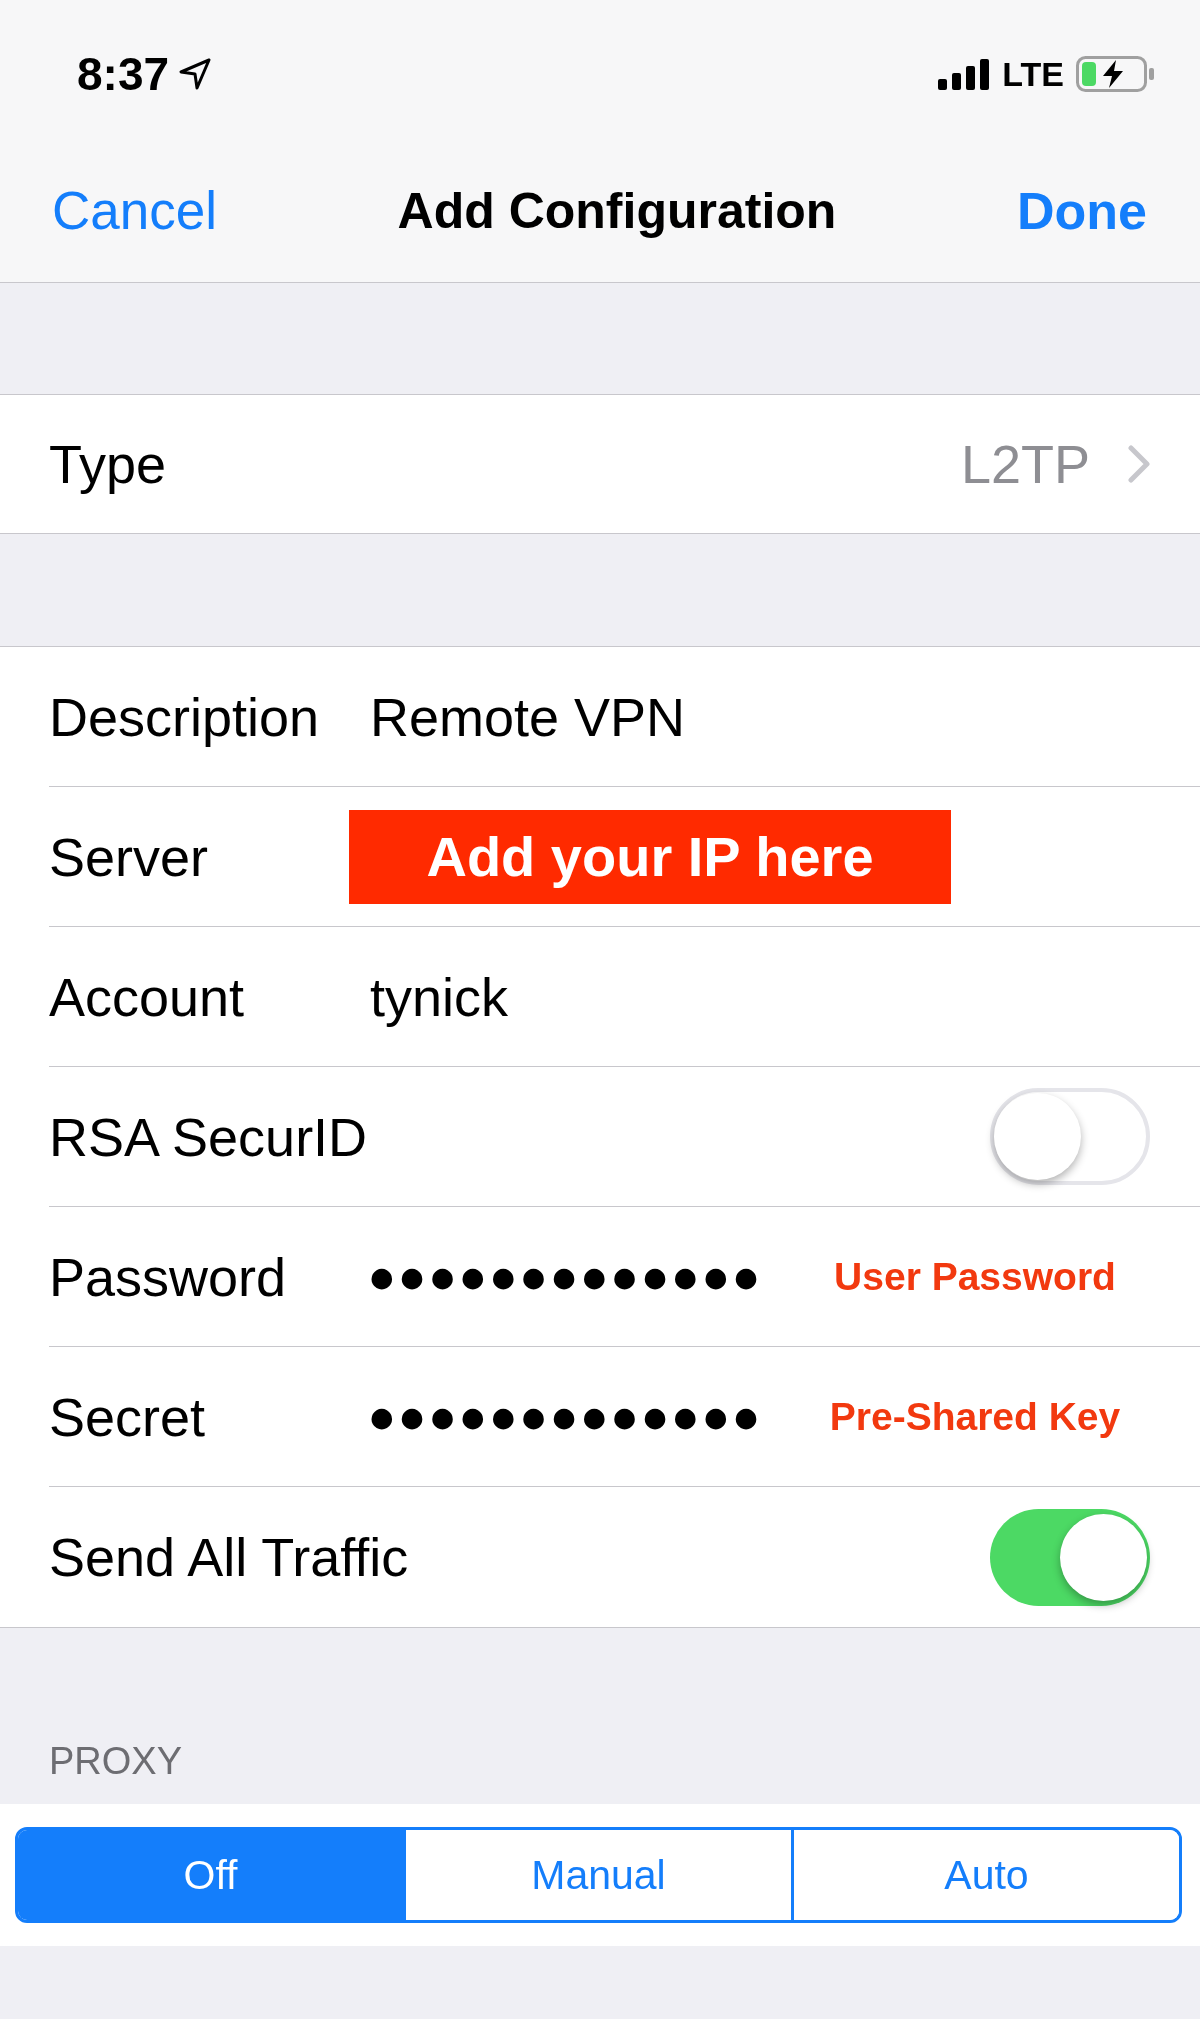 The width and height of the screenshot is (1200, 2019). I want to click on field-label: RSA SecurID, so click(208, 1137).